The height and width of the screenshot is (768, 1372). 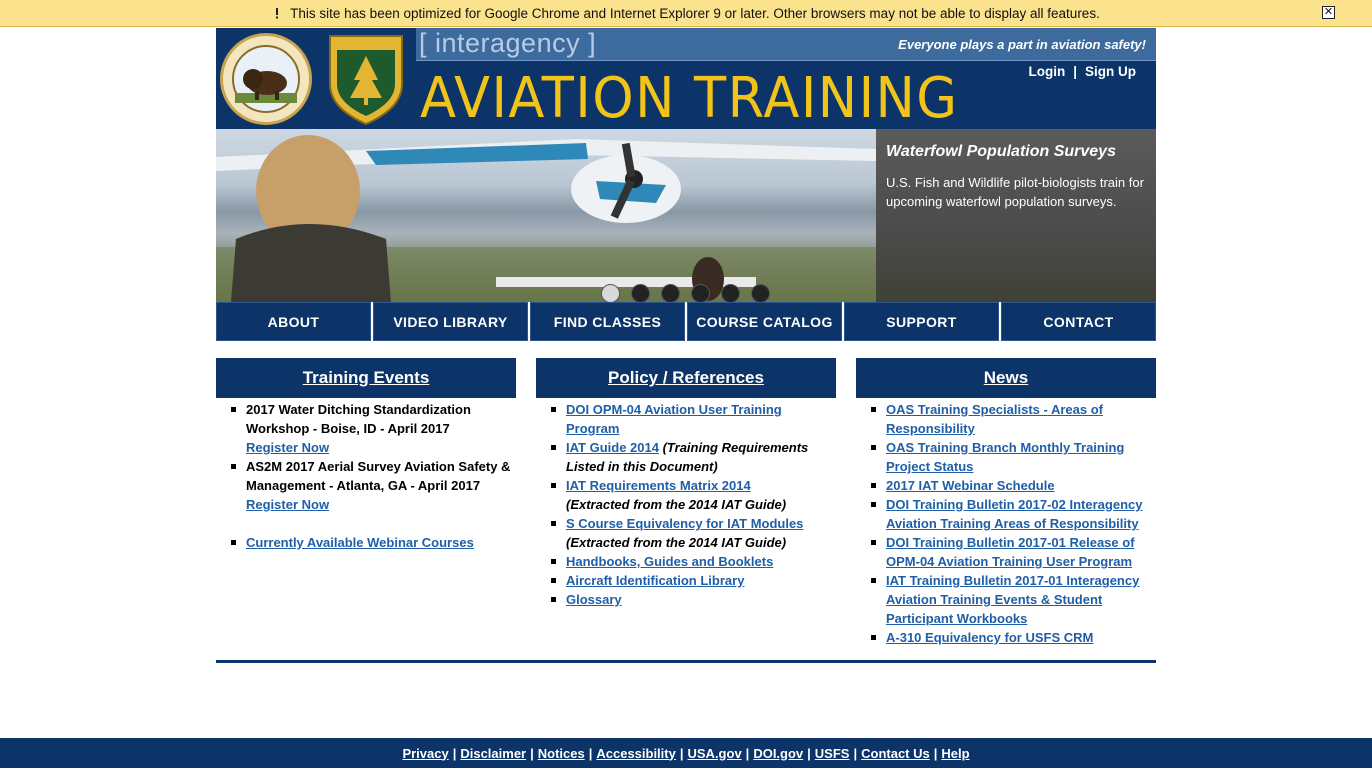 I want to click on footer-link-usa-gov: USA.gov, so click(x=715, y=753).